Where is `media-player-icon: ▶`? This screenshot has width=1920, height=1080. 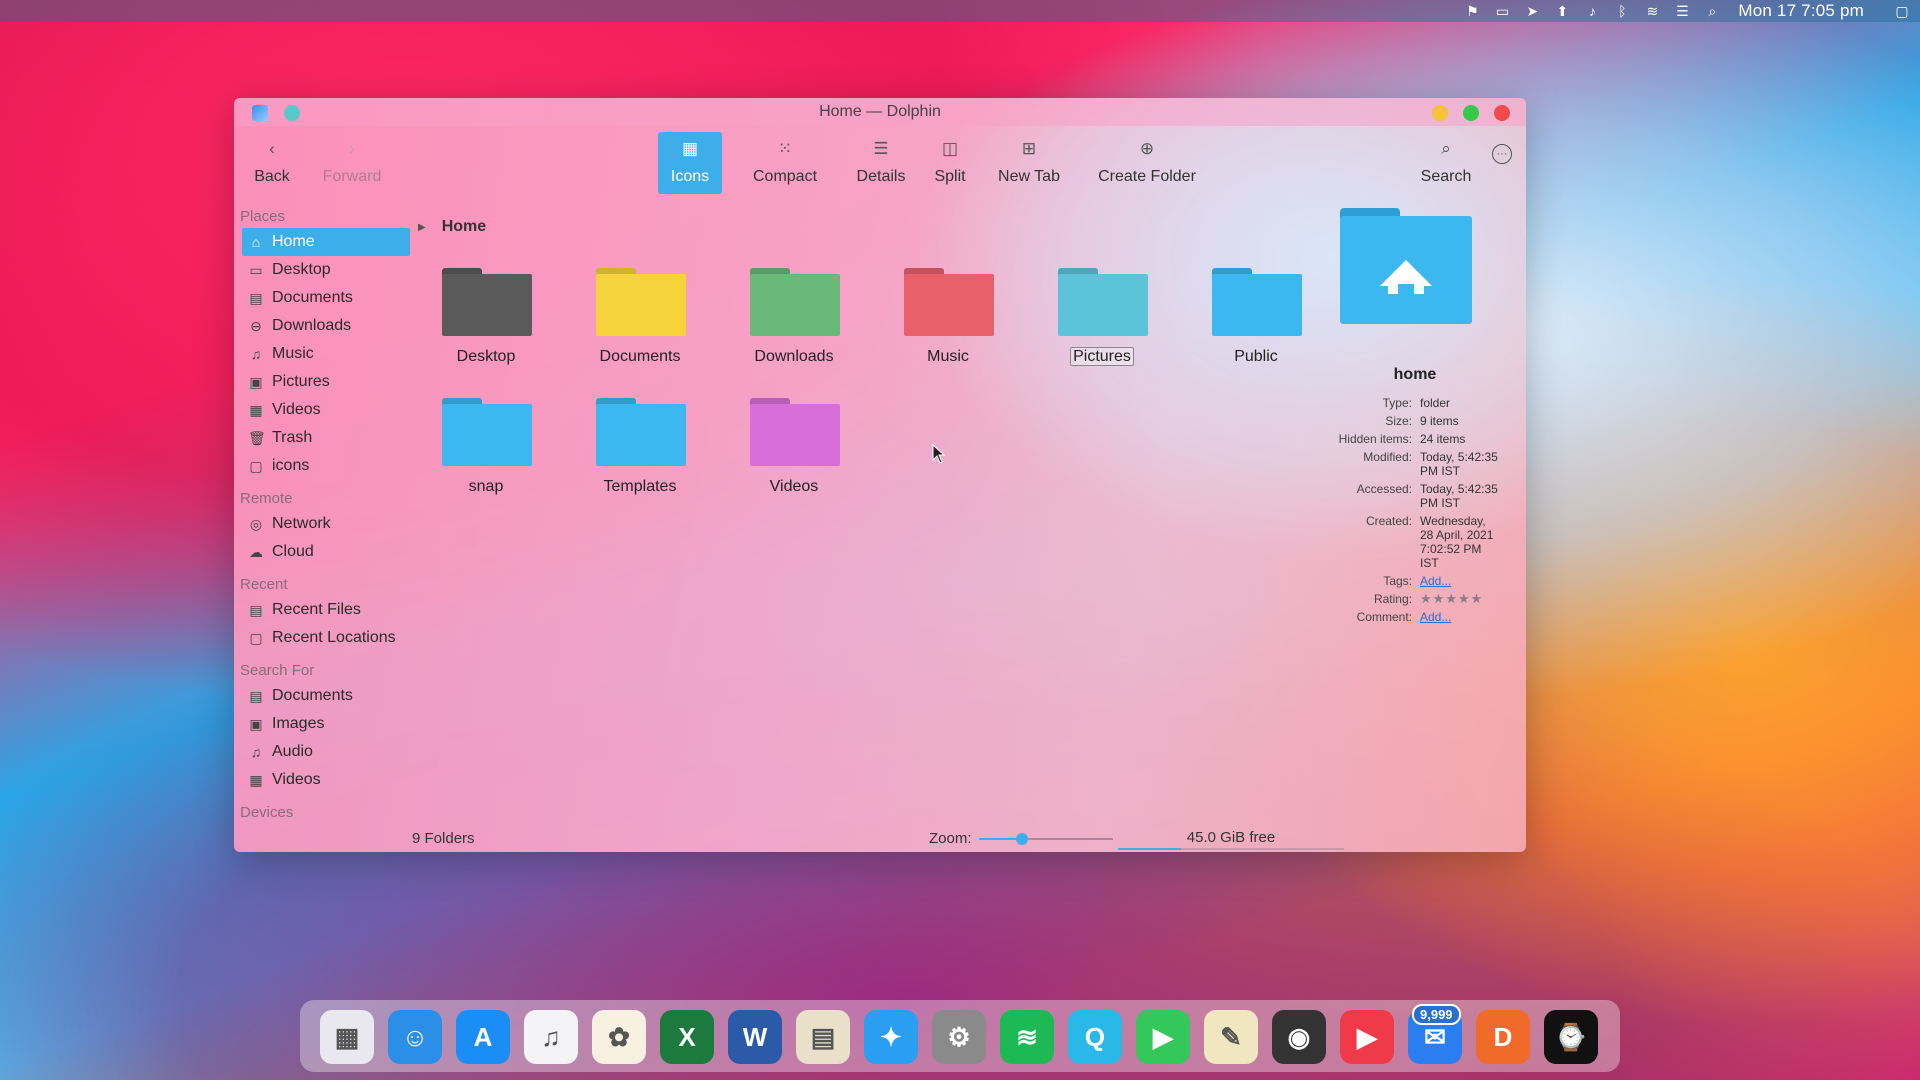
media-player-icon: ▶ is located at coordinates (1367, 1037).